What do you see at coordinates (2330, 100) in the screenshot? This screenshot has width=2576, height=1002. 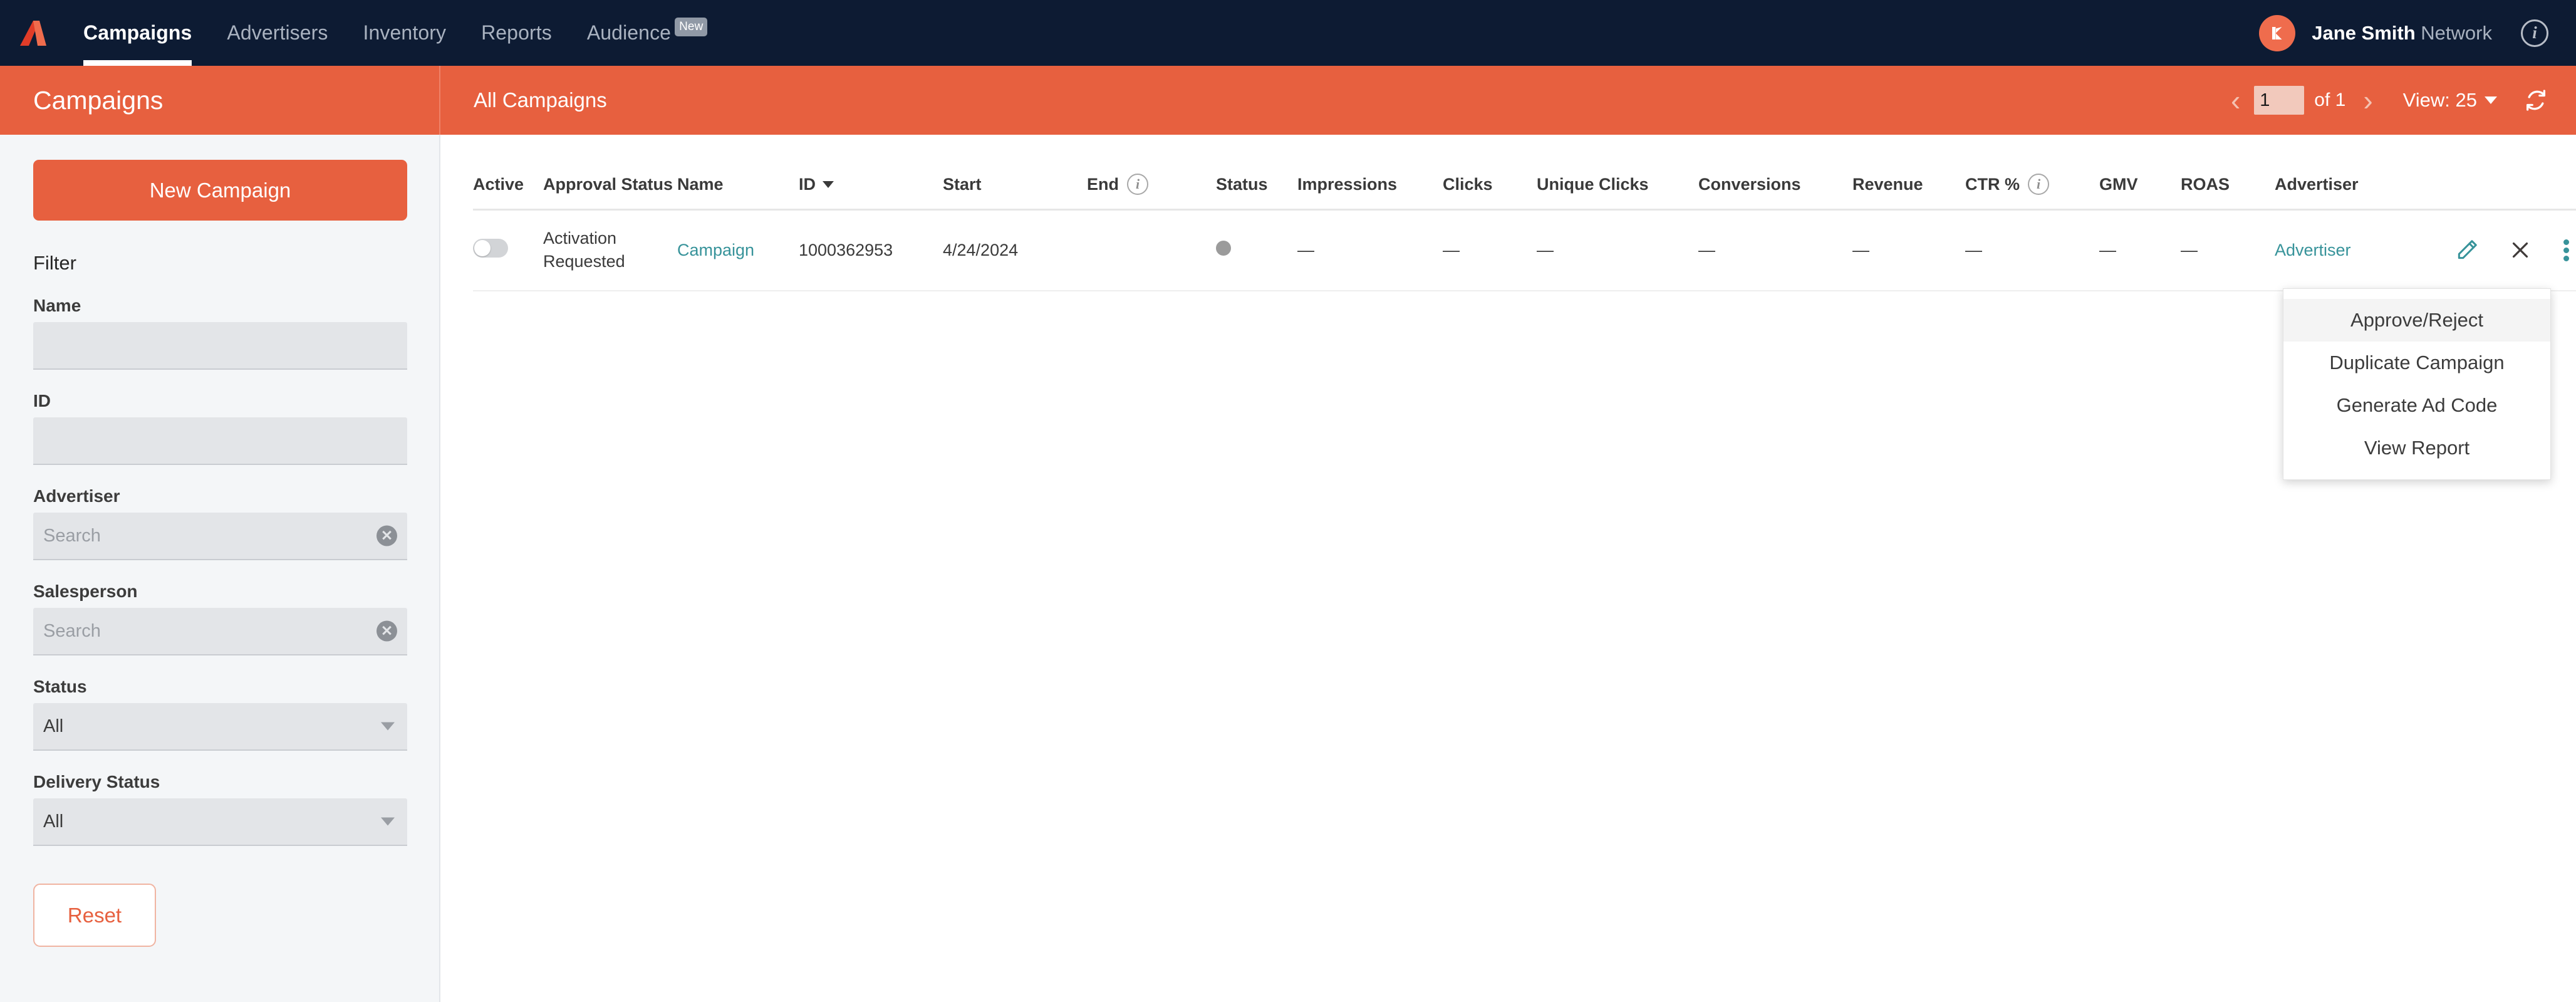 I see `page-total-label: of 1` at bounding box center [2330, 100].